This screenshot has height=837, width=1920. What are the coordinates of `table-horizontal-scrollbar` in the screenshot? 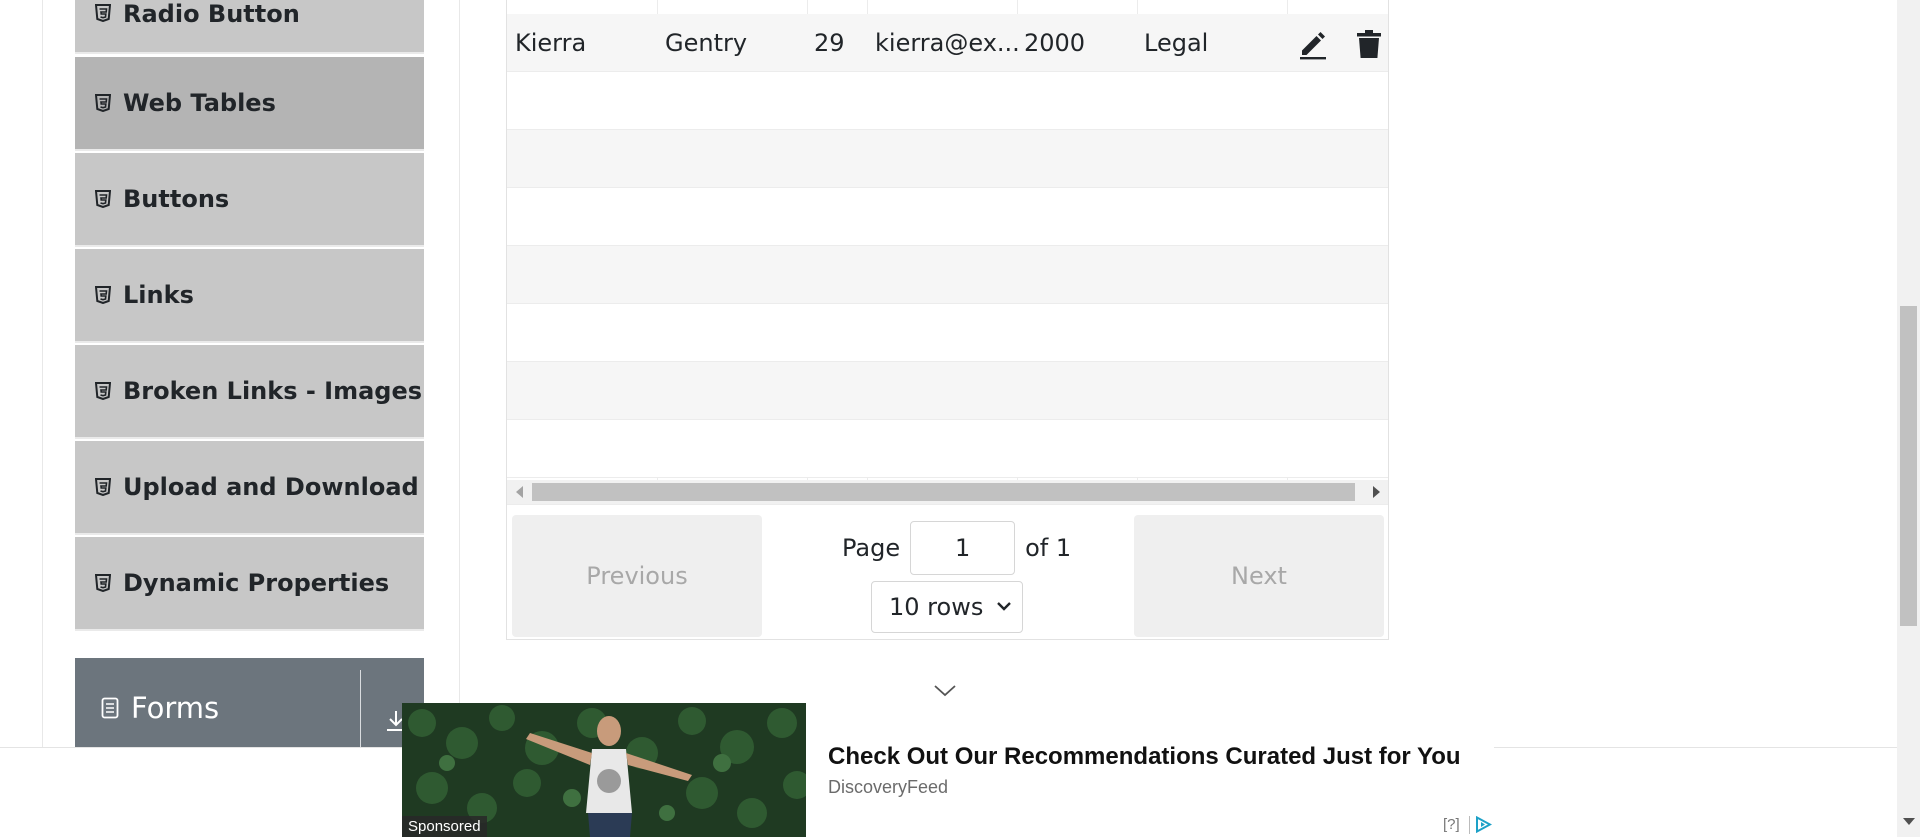 It's located at (947, 492).